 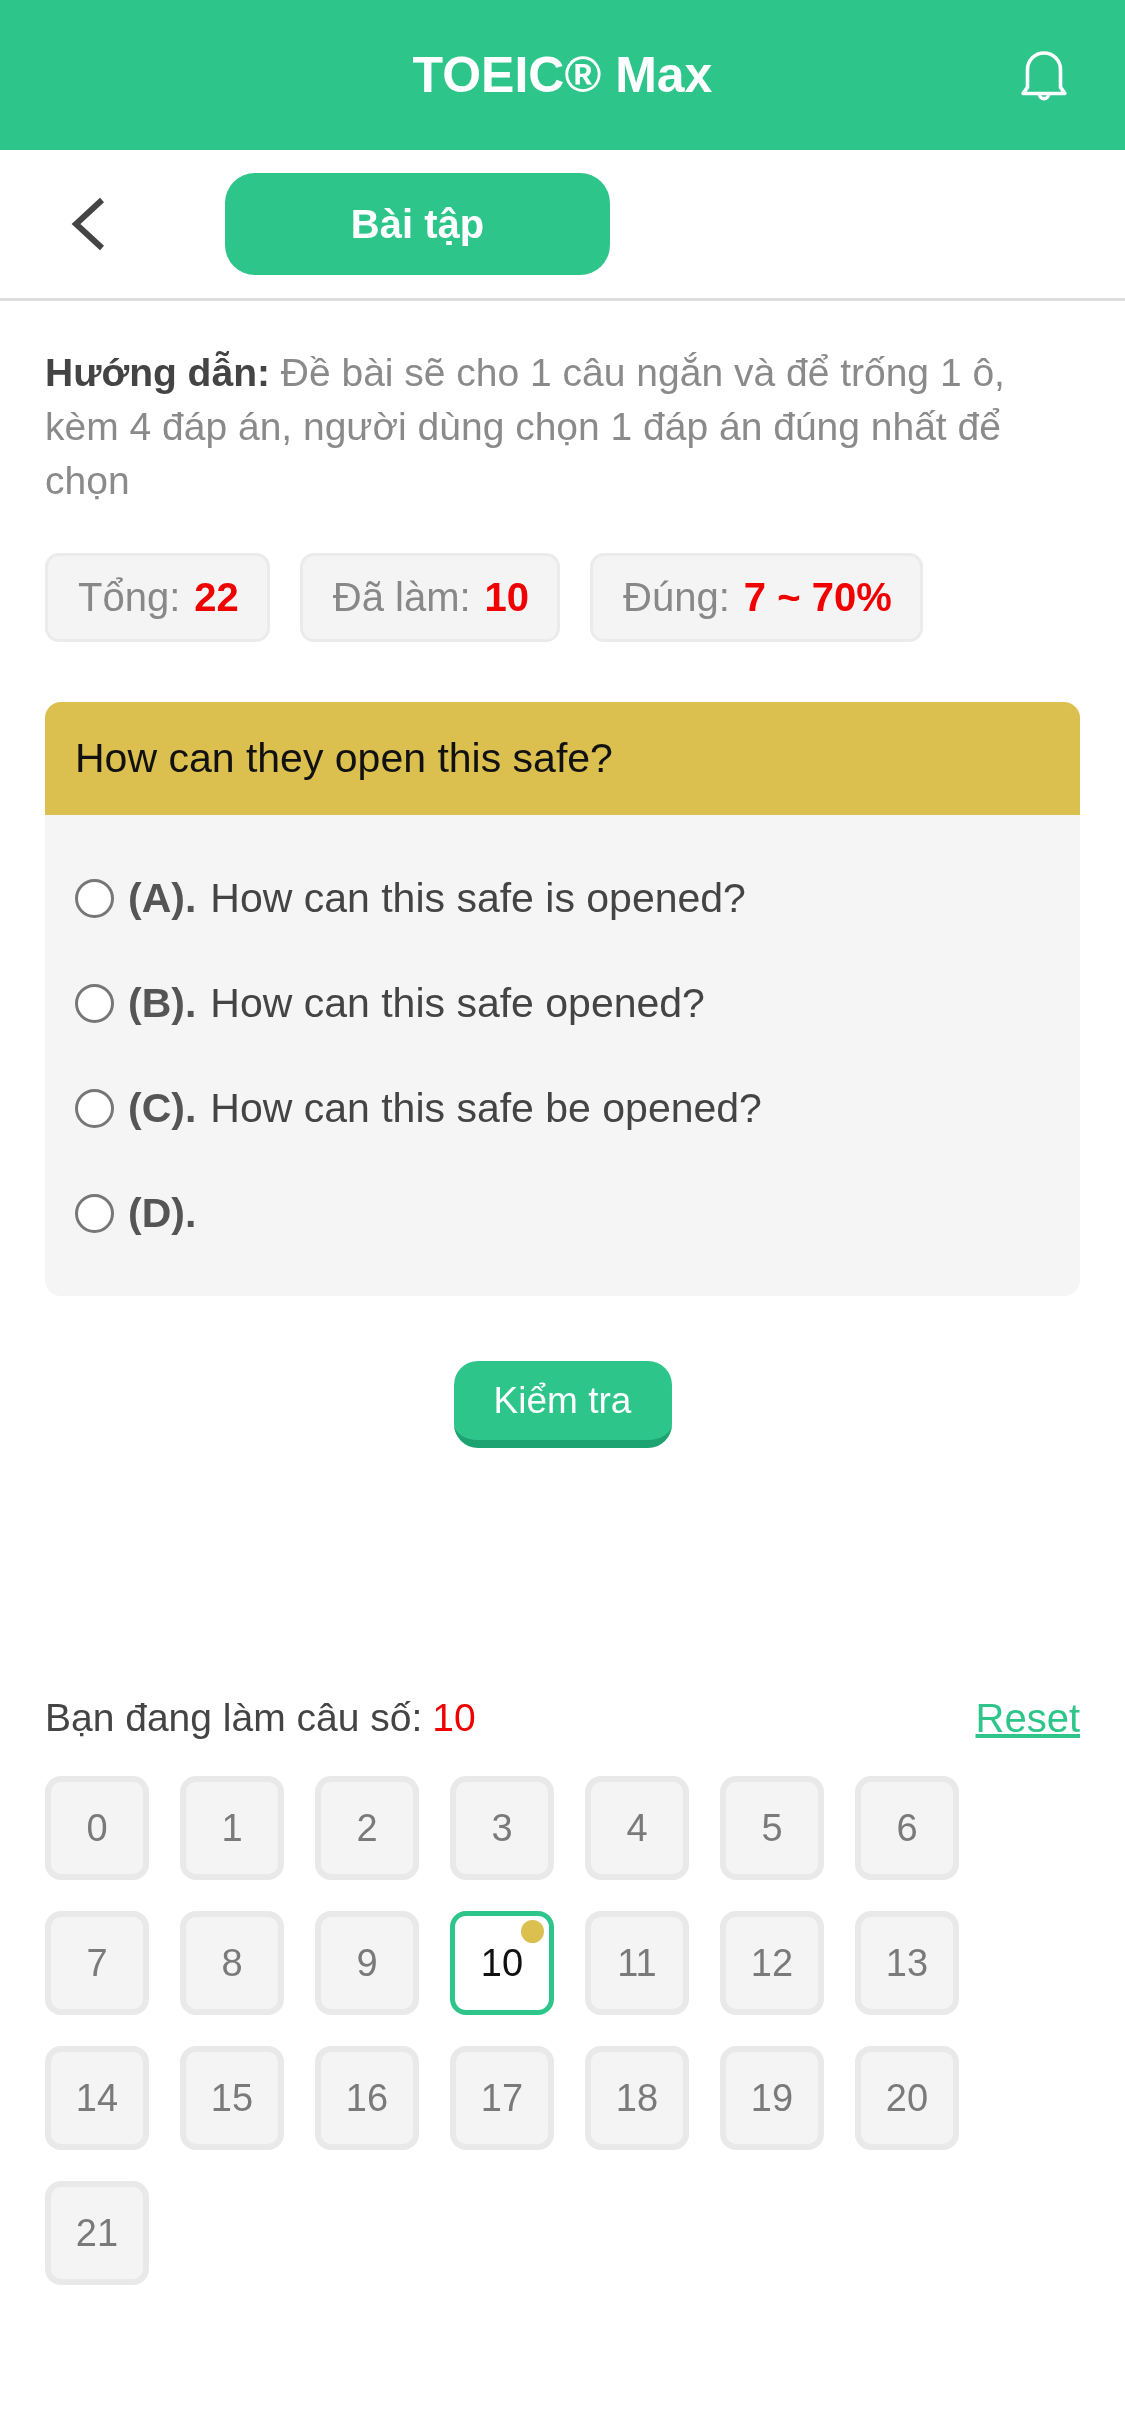 I want to click on option-letter: (A)., so click(x=162, y=898).